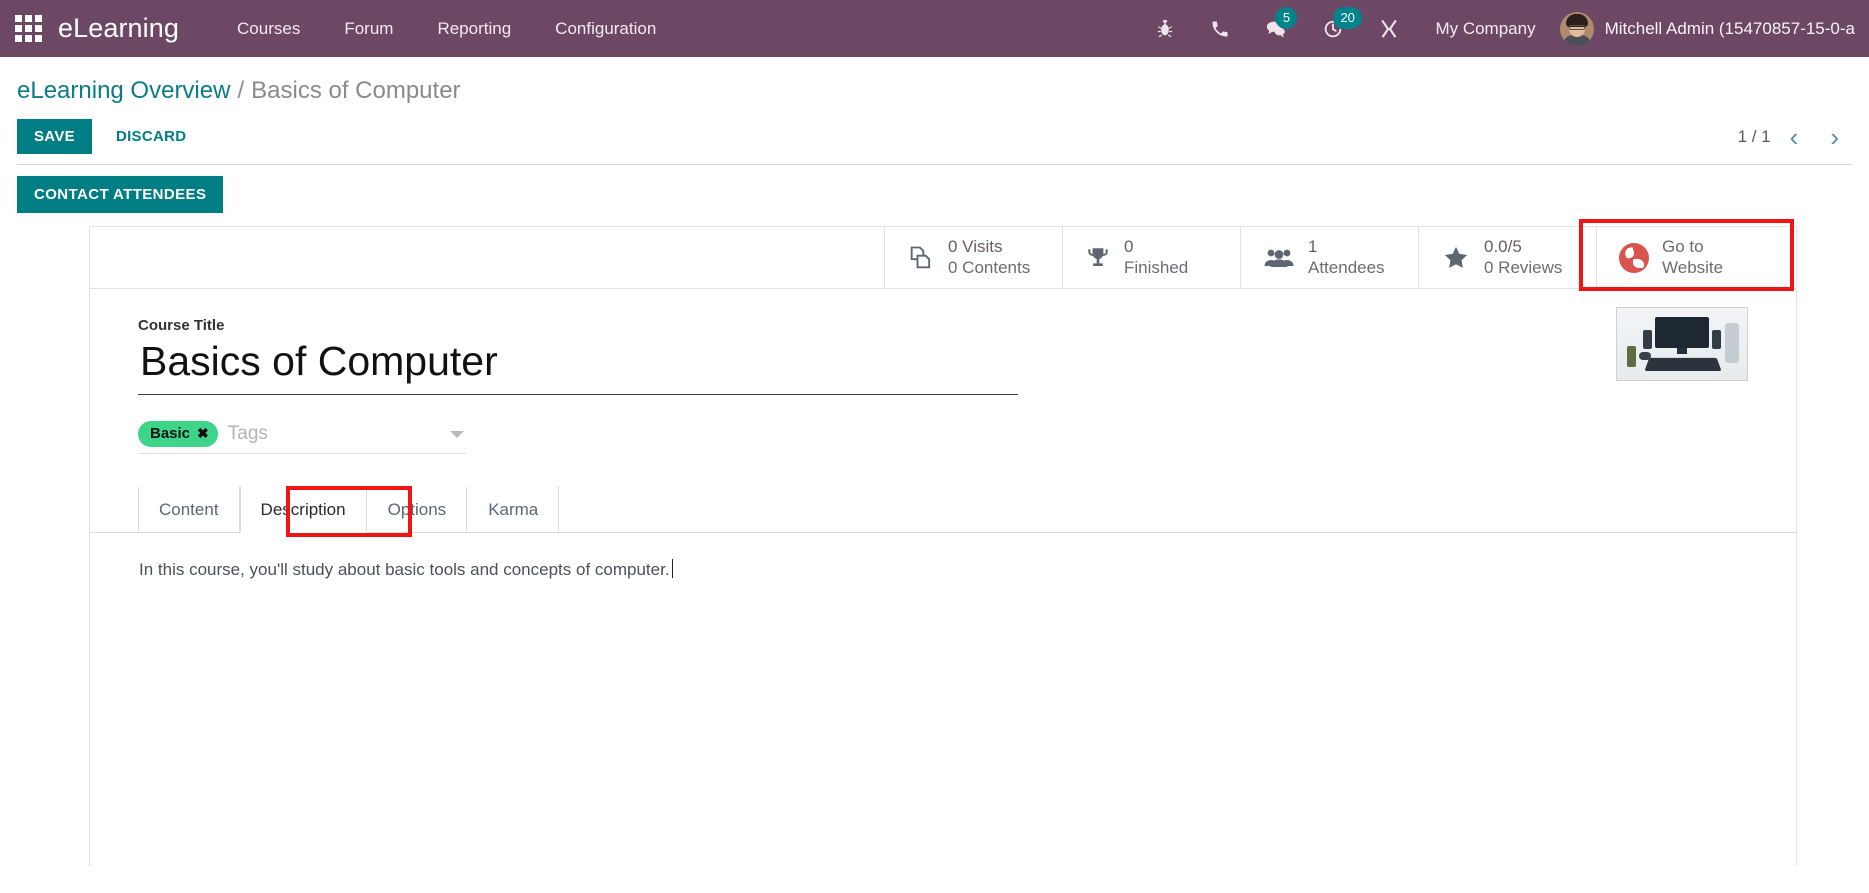  What do you see at coordinates (203, 433) in the screenshot?
I see `tag-remove-icon: ✖` at bounding box center [203, 433].